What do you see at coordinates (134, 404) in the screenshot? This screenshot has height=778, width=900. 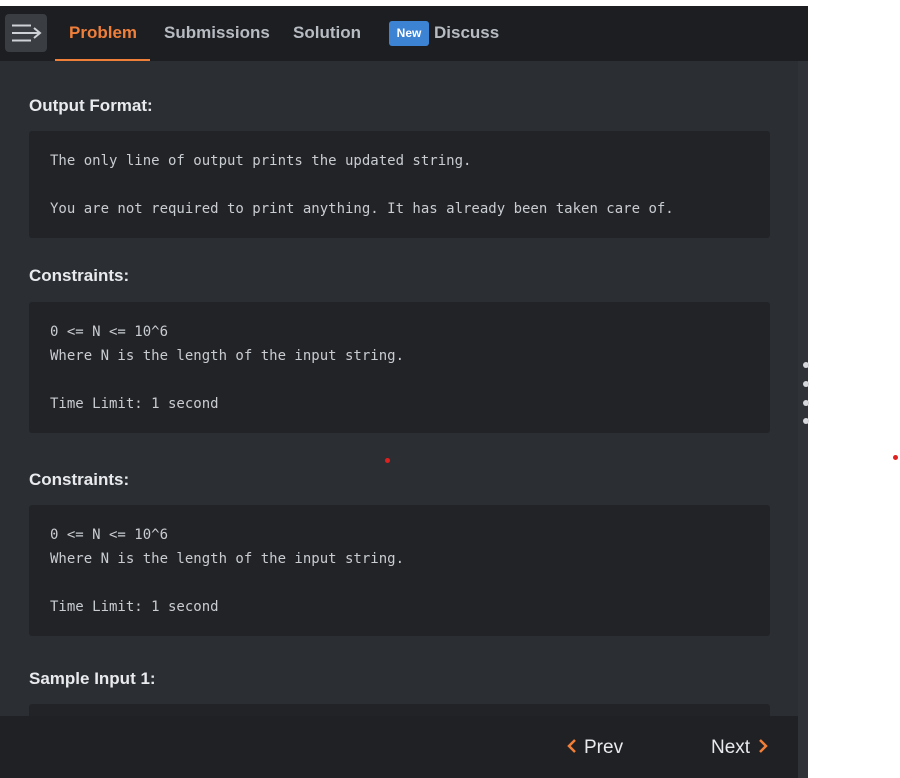 I see `constraints-line-3: Time Limit: 1 second` at bounding box center [134, 404].